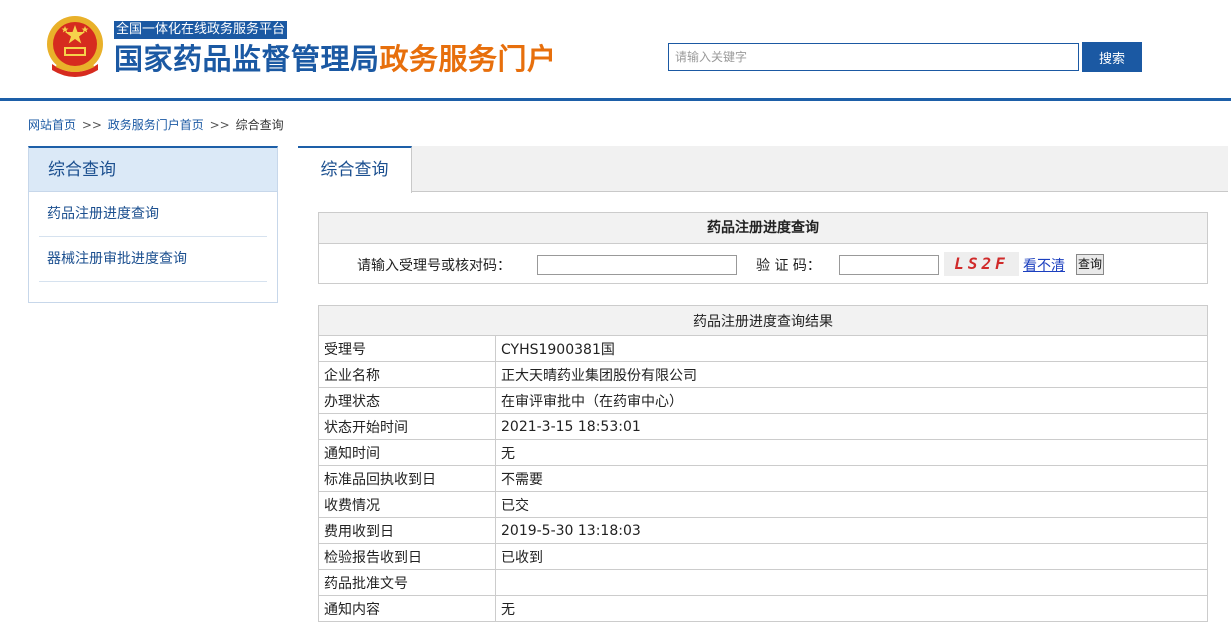  I want to click on accept-number-label: 请输入受理号或核对码：, so click(434, 266).